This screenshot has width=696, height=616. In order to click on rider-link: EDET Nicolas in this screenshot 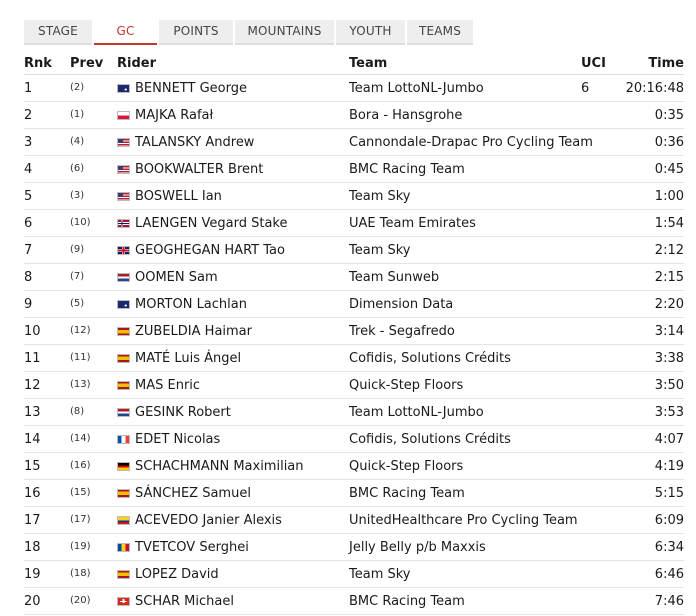, I will do `click(177, 439)`.